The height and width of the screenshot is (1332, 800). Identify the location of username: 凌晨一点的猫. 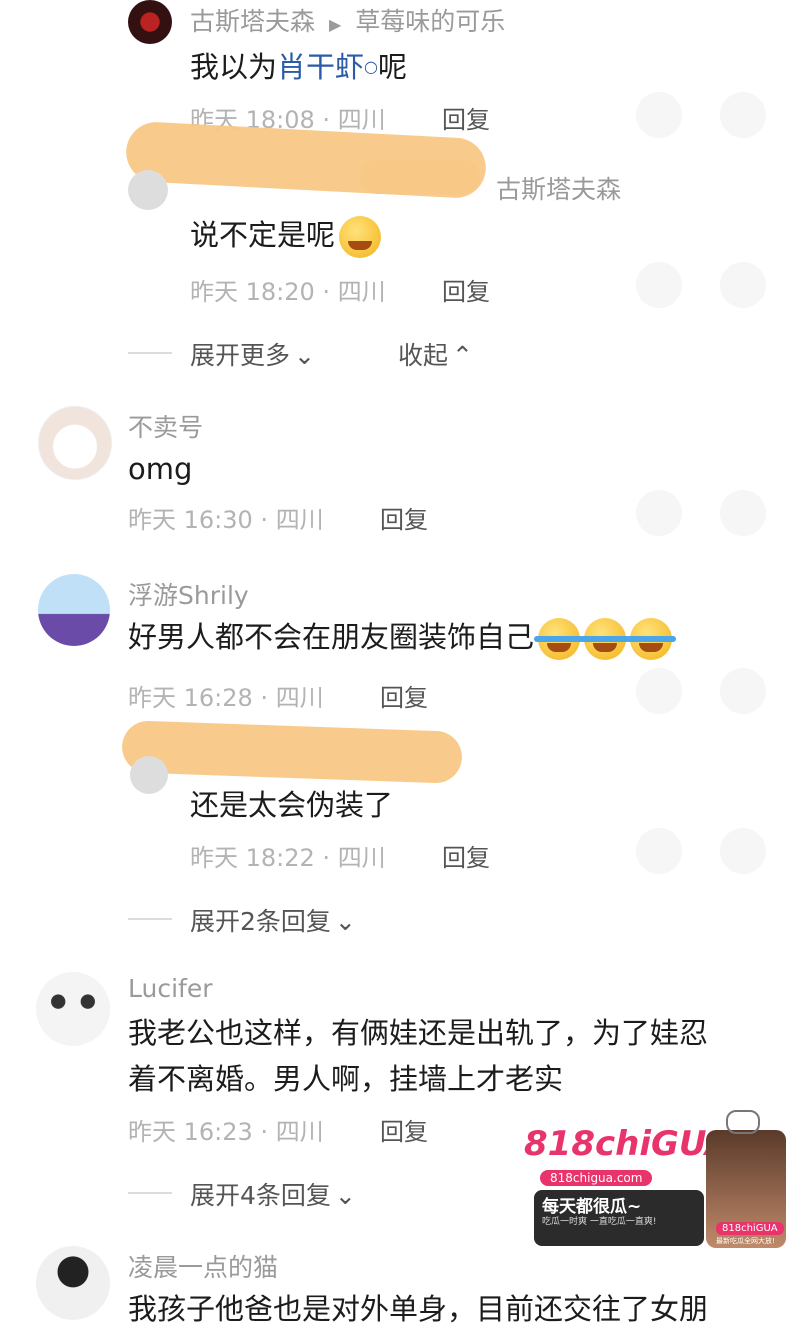
(203, 1266).